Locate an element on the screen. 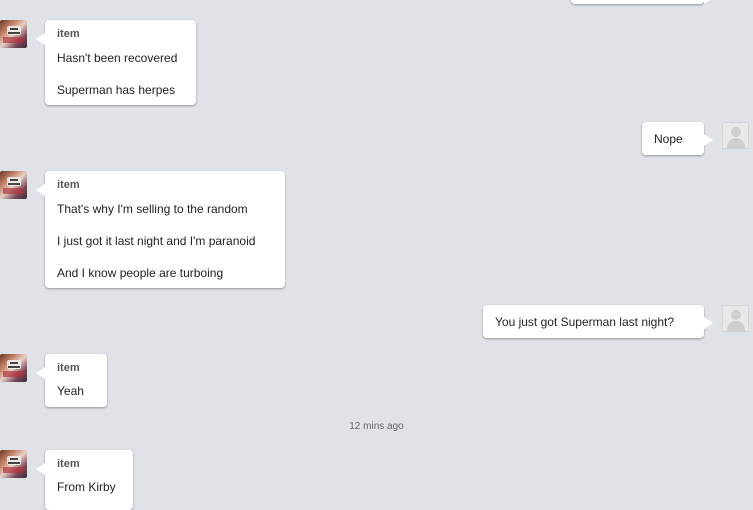 This screenshot has height=510, width=753. message-text: Superman has herpes is located at coordinates (116, 90).